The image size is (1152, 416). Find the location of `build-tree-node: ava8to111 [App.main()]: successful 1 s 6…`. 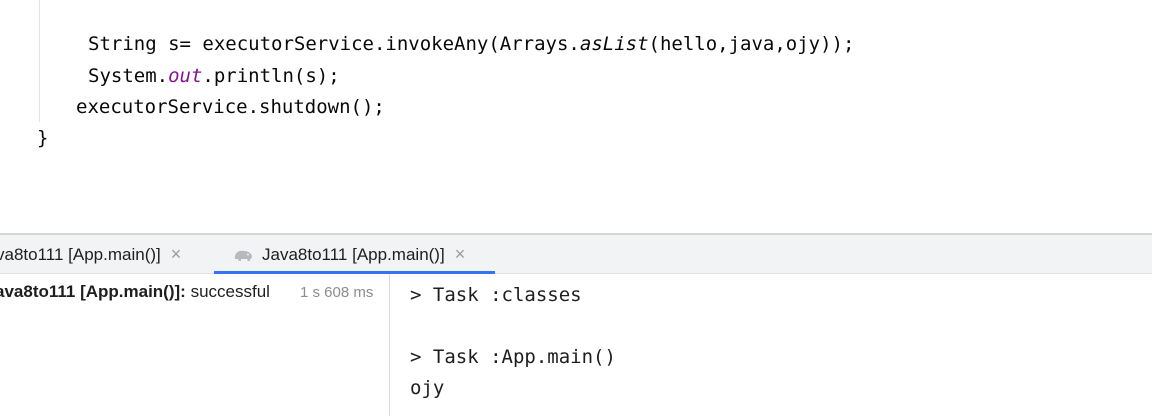

build-tree-node: ava8to111 [App.main()]: successful 1 s 6… is located at coordinates (186, 292).